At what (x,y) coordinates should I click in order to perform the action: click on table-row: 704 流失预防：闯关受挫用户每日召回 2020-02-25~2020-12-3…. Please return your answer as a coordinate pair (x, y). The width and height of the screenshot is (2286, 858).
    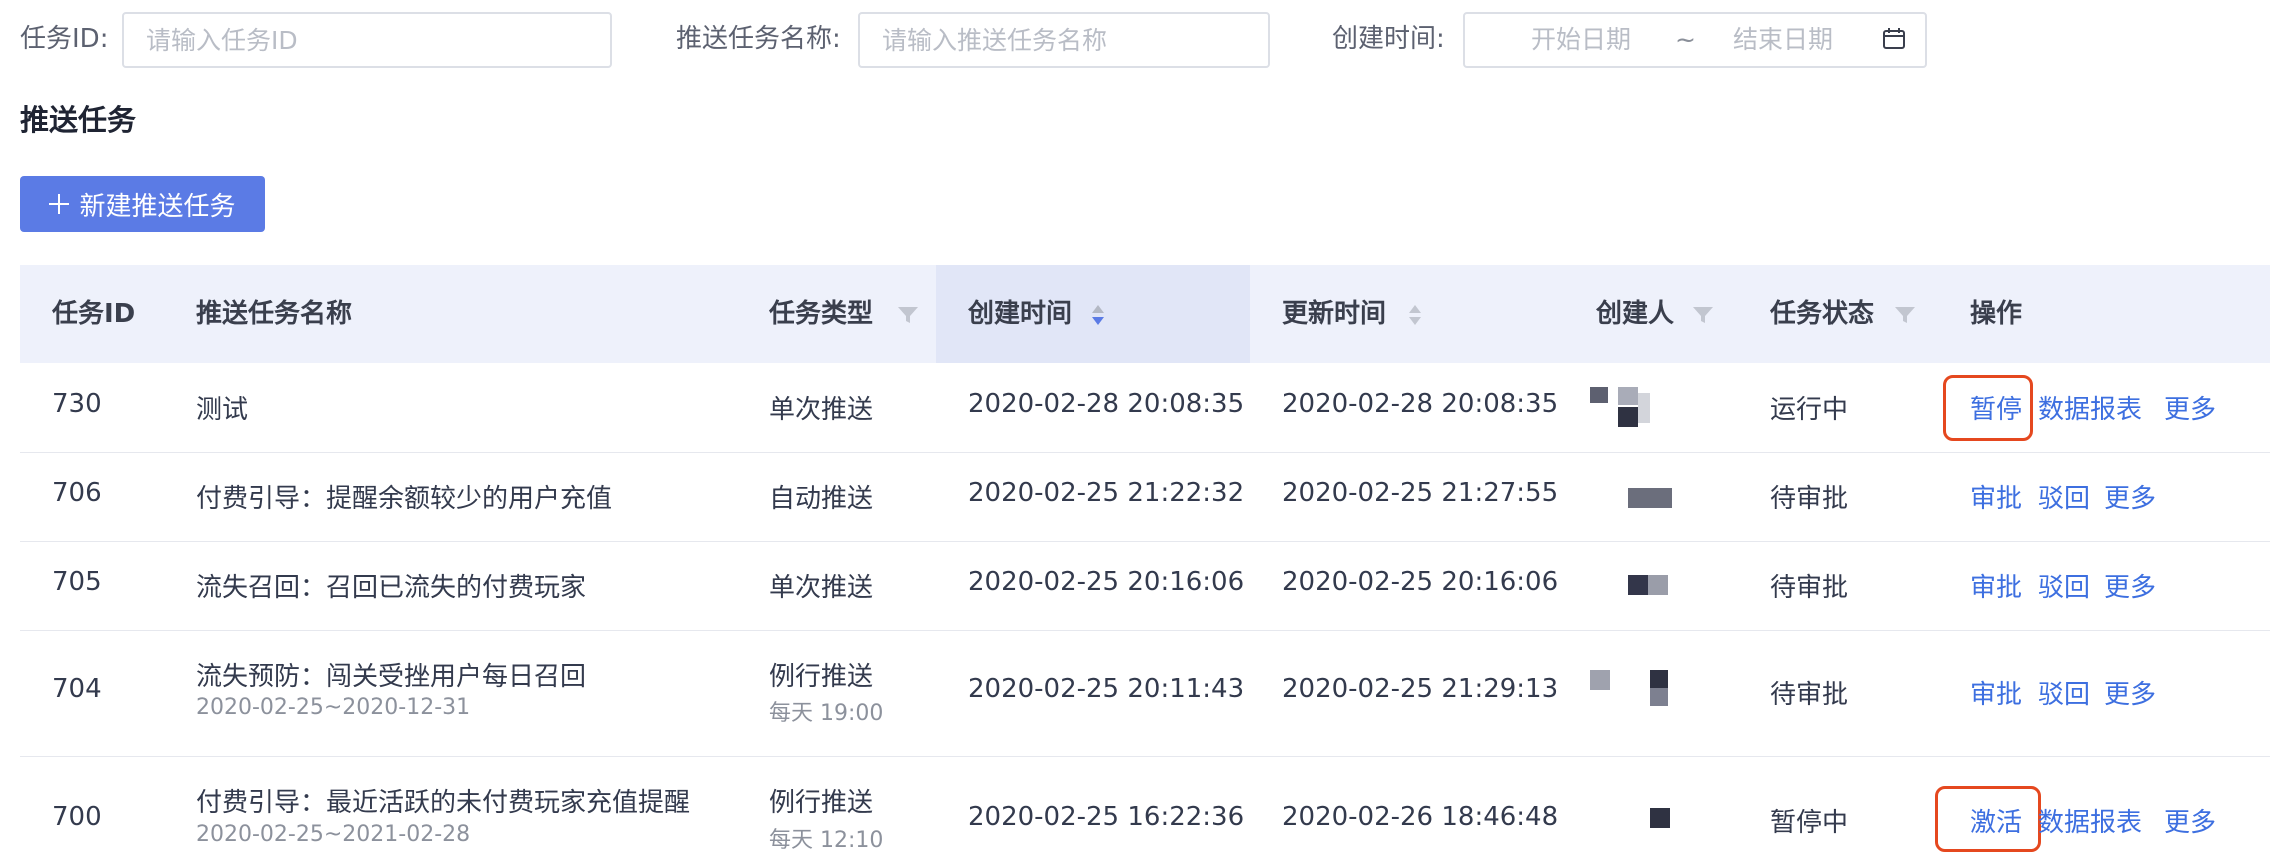
    Looking at the image, I should click on (1145, 693).